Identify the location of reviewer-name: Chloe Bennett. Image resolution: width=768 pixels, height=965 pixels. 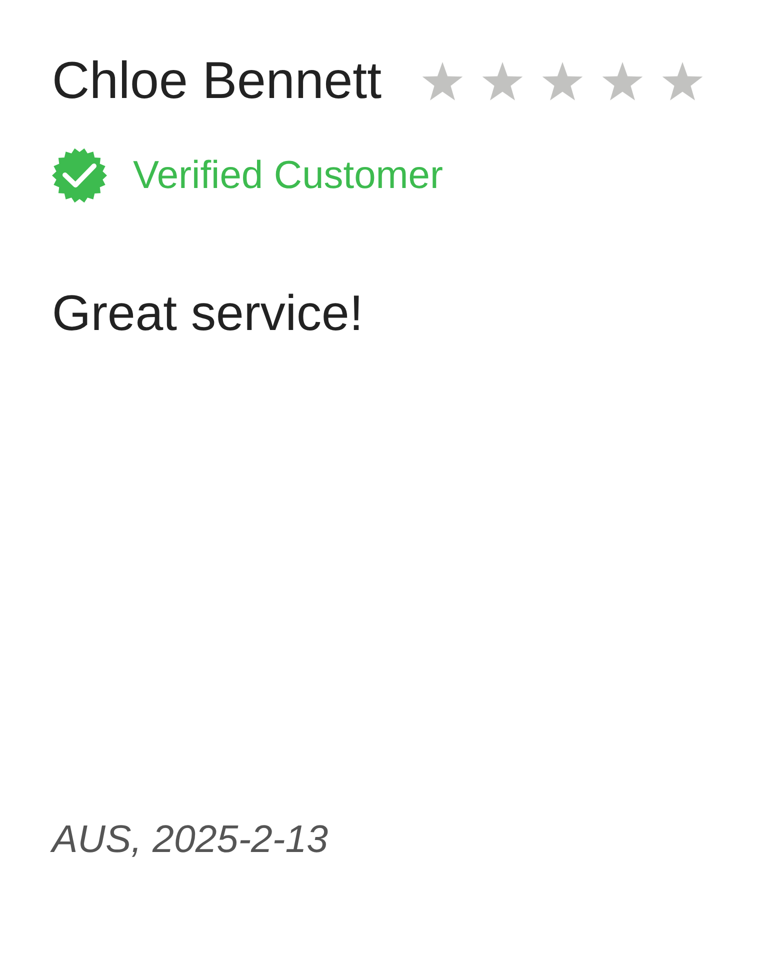
(217, 81).